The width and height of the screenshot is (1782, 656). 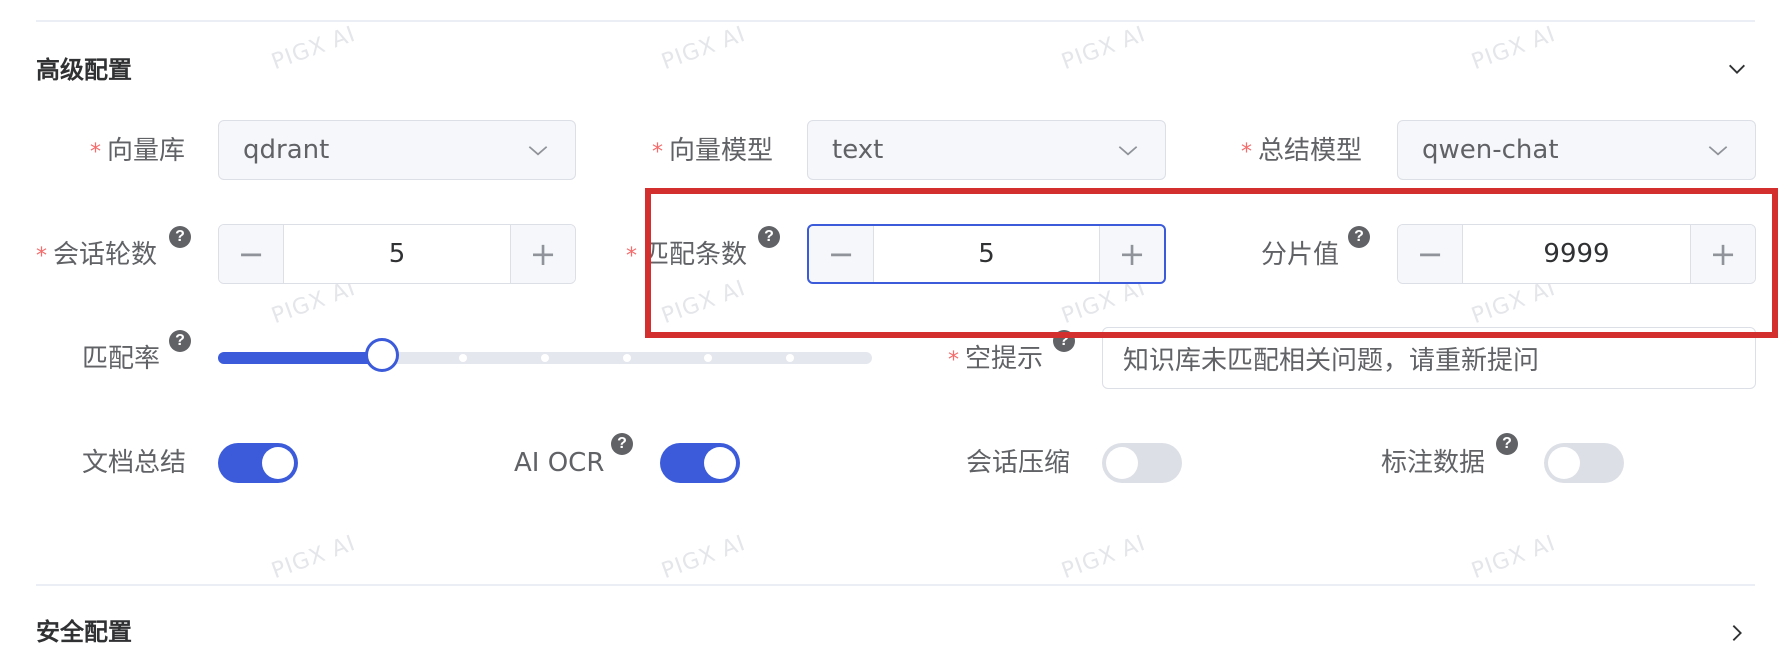 What do you see at coordinates (986, 150) in the screenshot?
I see `vector-model-select: text` at bounding box center [986, 150].